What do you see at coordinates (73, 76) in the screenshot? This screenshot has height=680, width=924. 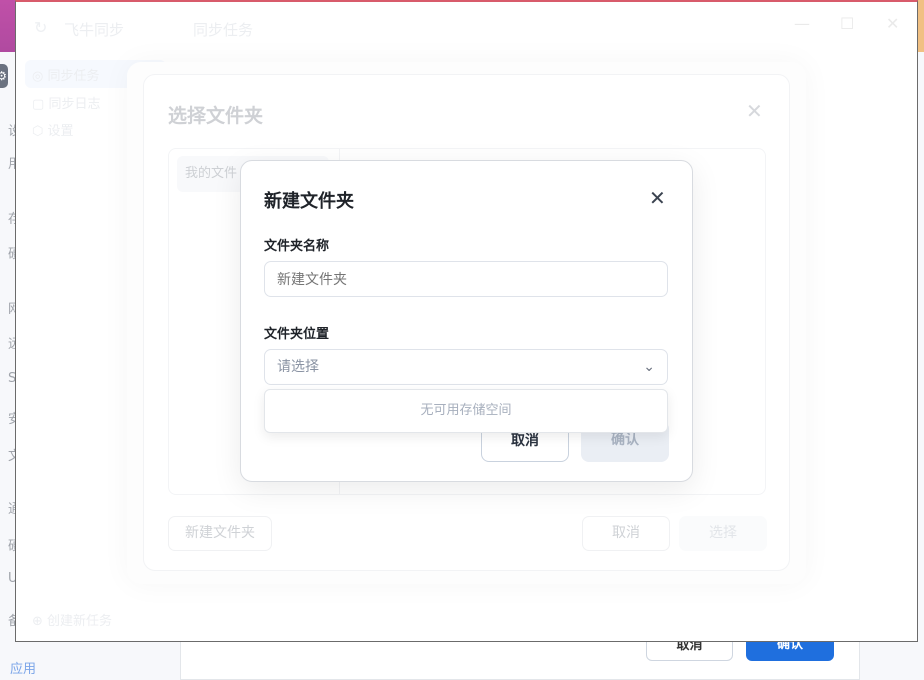 I see `sidebar-item-label: 同步任务` at bounding box center [73, 76].